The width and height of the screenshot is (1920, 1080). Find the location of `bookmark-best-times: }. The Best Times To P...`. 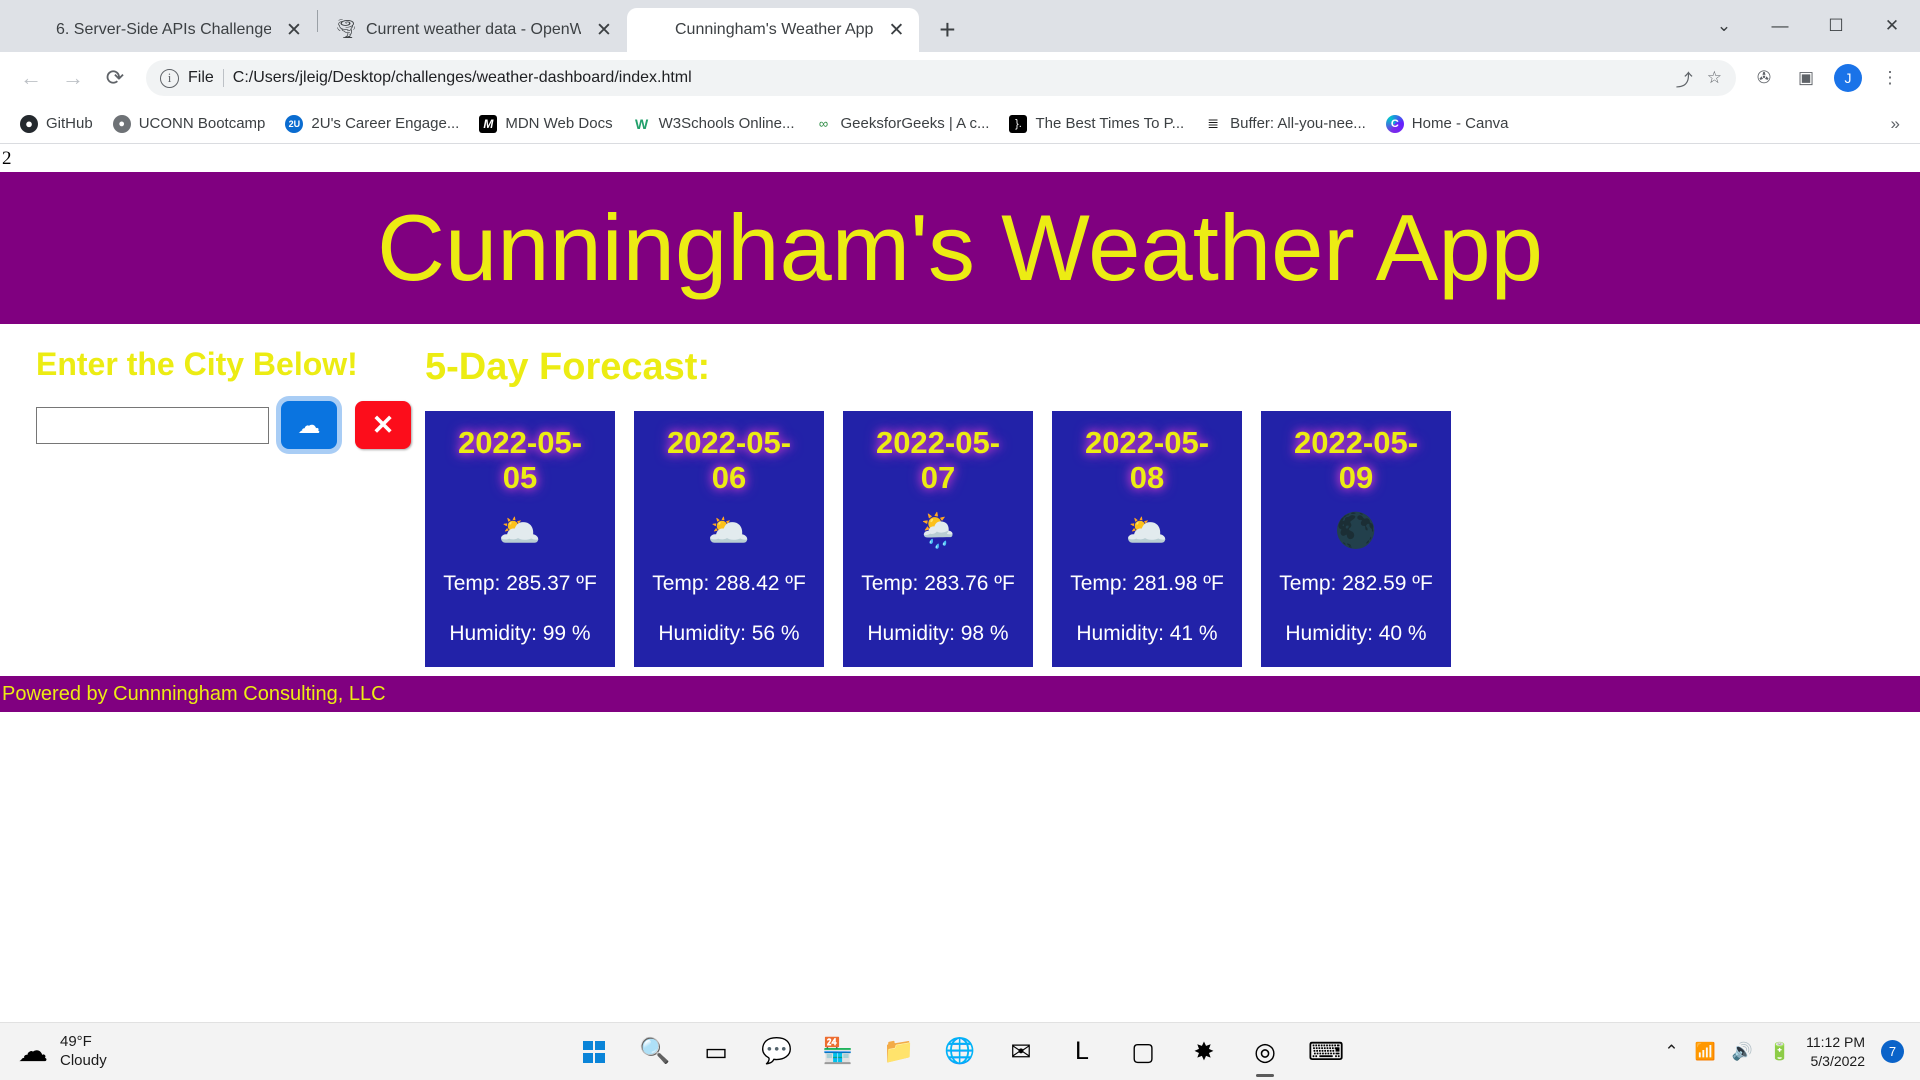

bookmark-best-times: }. The Best Times To P... is located at coordinates (1096, 124).